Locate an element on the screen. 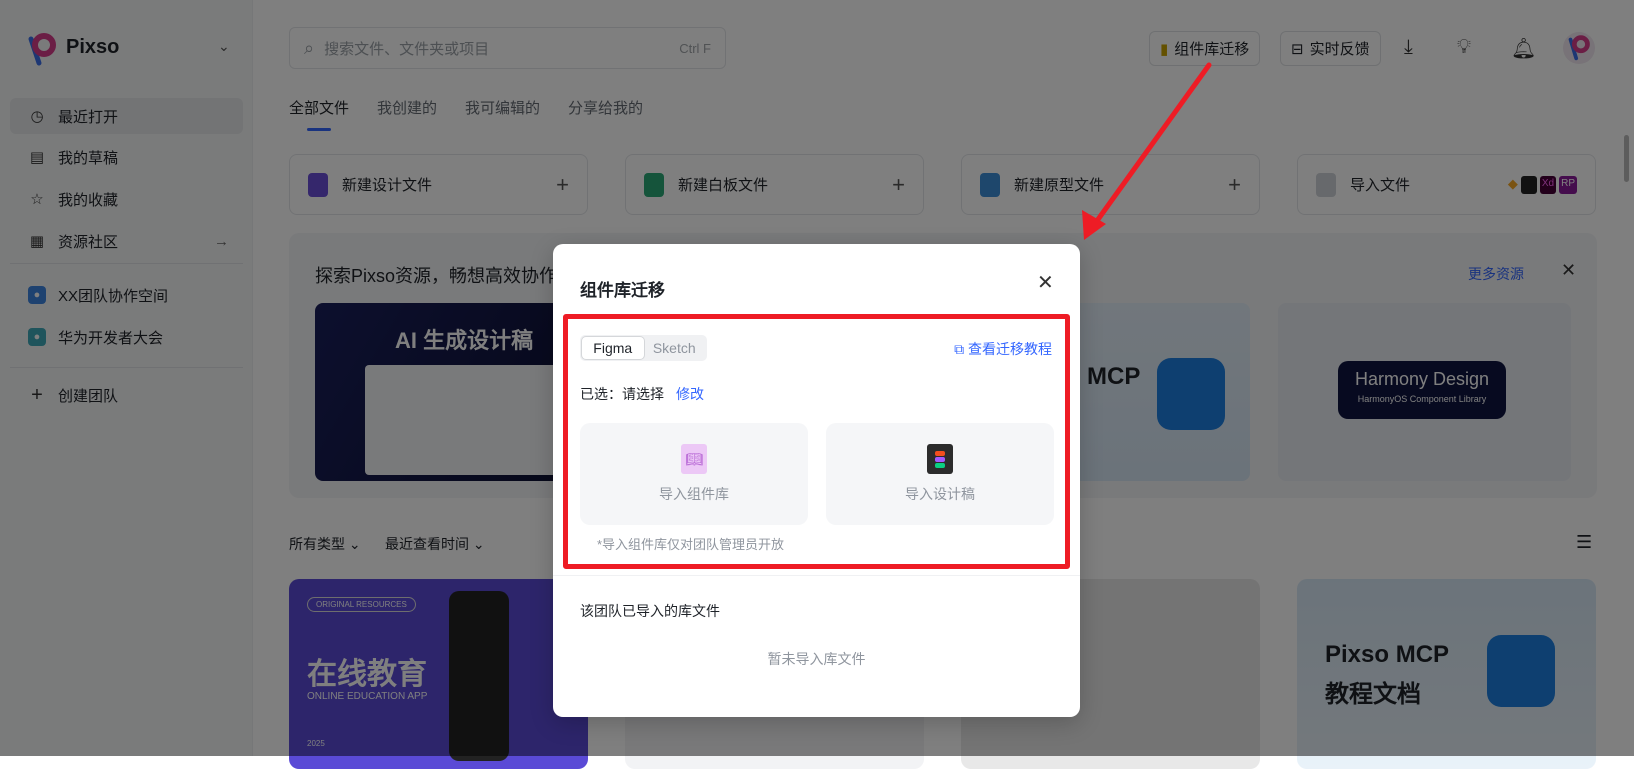 This screenshot has height=769, width=1634. annotation-highlight-box is located at coordinates (816, 441).